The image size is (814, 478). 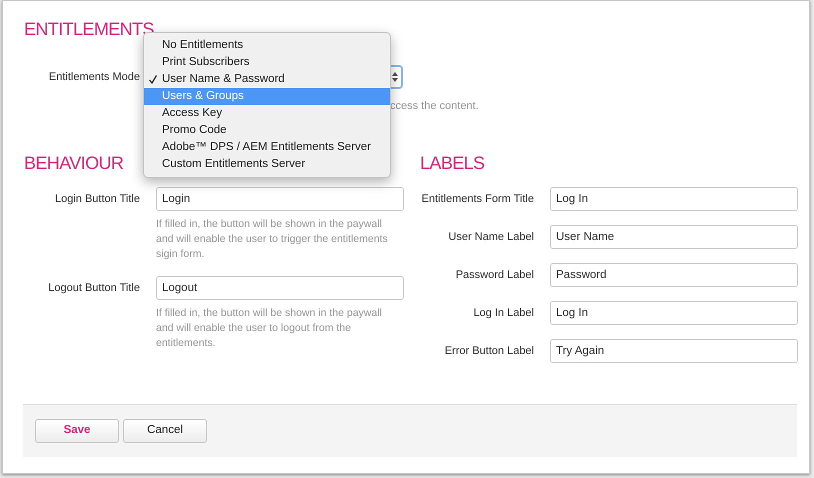 What do you see at coordinates (267, 113) in the screenshot?
I see `menu-item: Access Key` at bounding box center [267, 113].